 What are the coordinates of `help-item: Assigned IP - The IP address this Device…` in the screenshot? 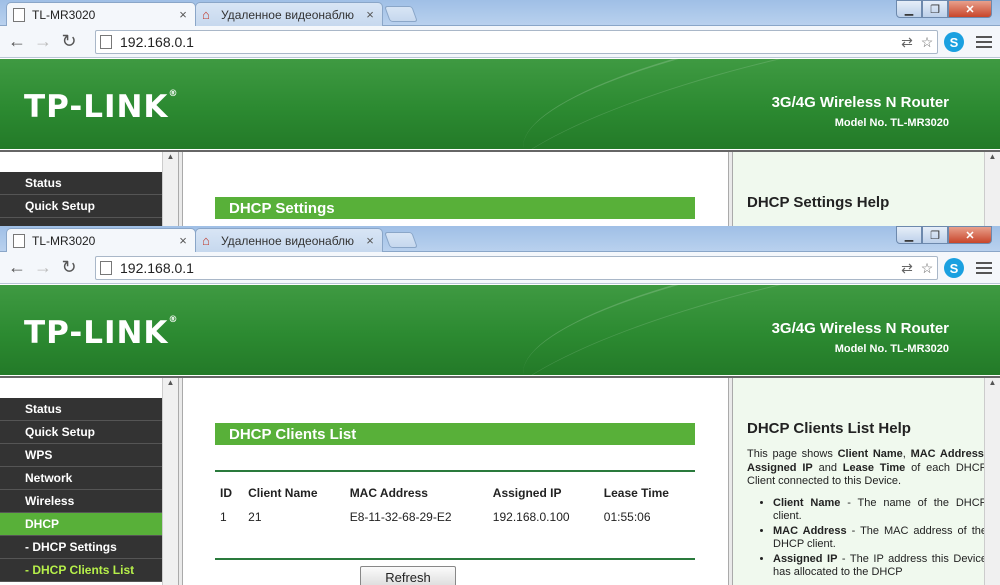 It's located at (880, 566).